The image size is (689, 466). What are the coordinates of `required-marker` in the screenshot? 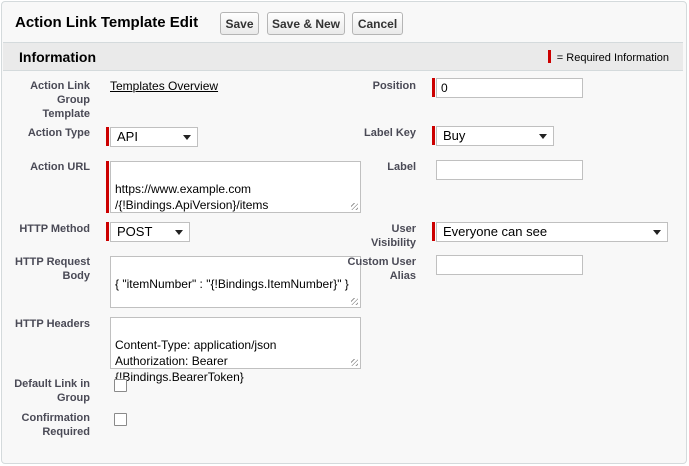 It's located at (549, 56).